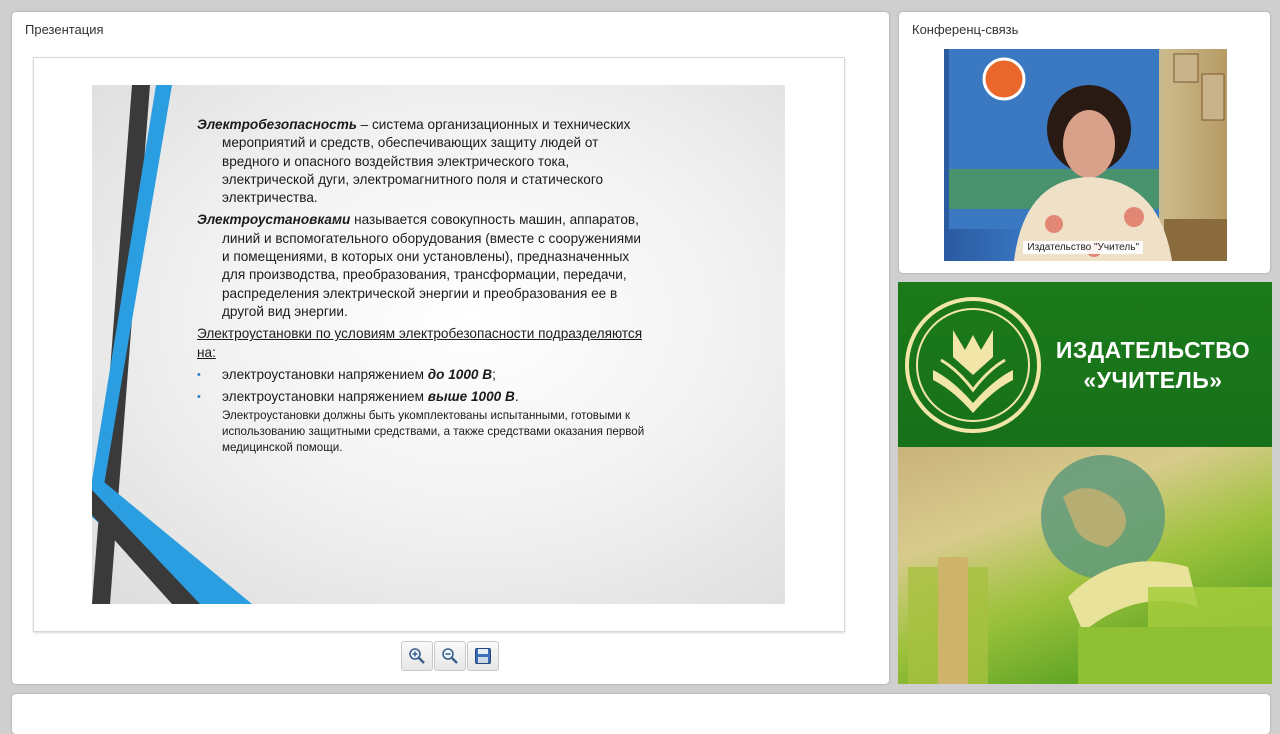  What do you see at coordinates (1195, 240) in the screenshot?
I see `shelf` at bounding box center [1195, 240].